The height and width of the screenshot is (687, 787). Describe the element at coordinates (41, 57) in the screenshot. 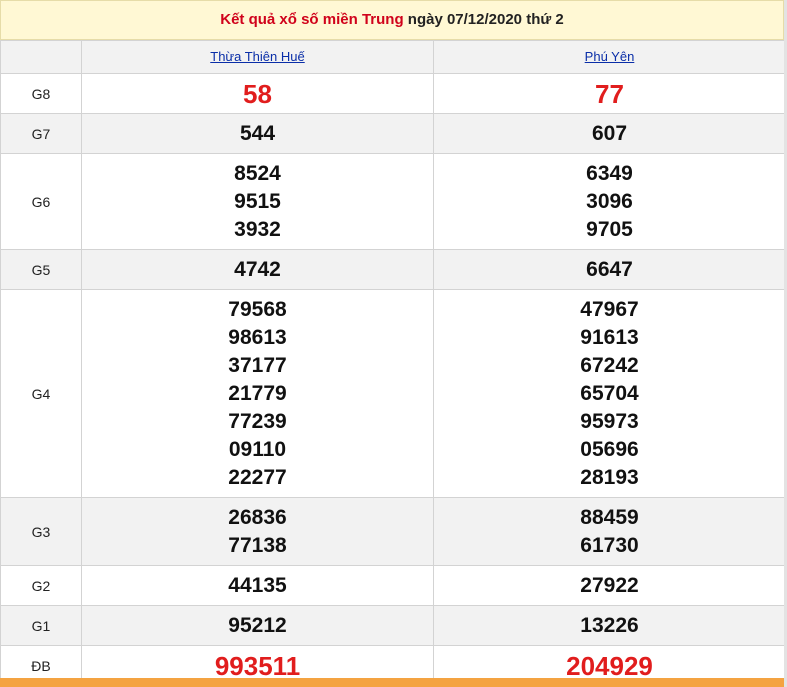

I see `corner-cell` at that location.